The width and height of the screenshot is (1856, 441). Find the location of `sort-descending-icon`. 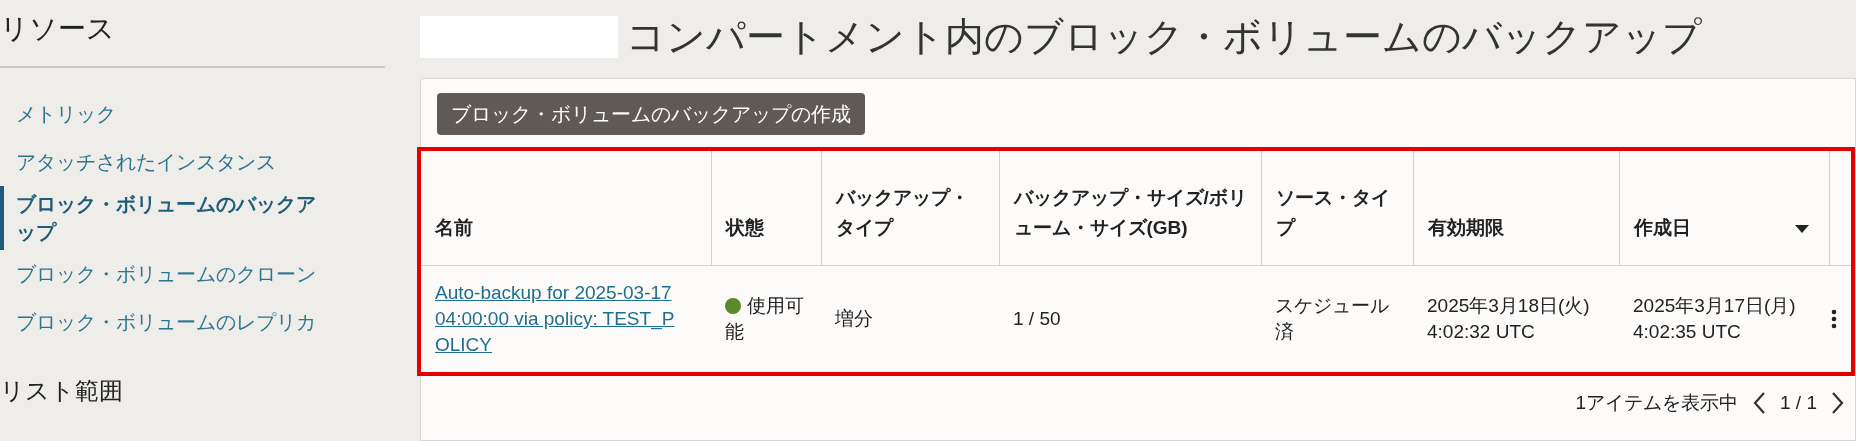

sort-descending-icon is located at coordinates (1801, 229).